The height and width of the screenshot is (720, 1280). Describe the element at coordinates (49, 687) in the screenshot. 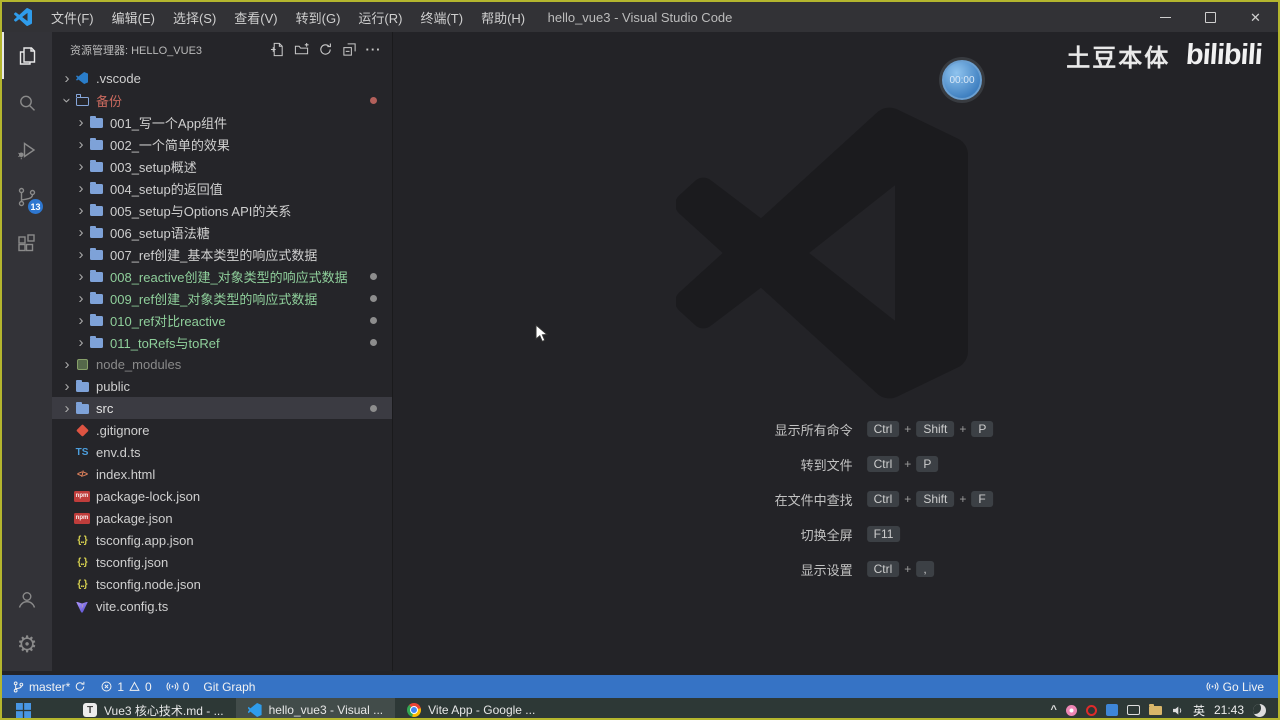

I see `branch-button: master*` at that location.